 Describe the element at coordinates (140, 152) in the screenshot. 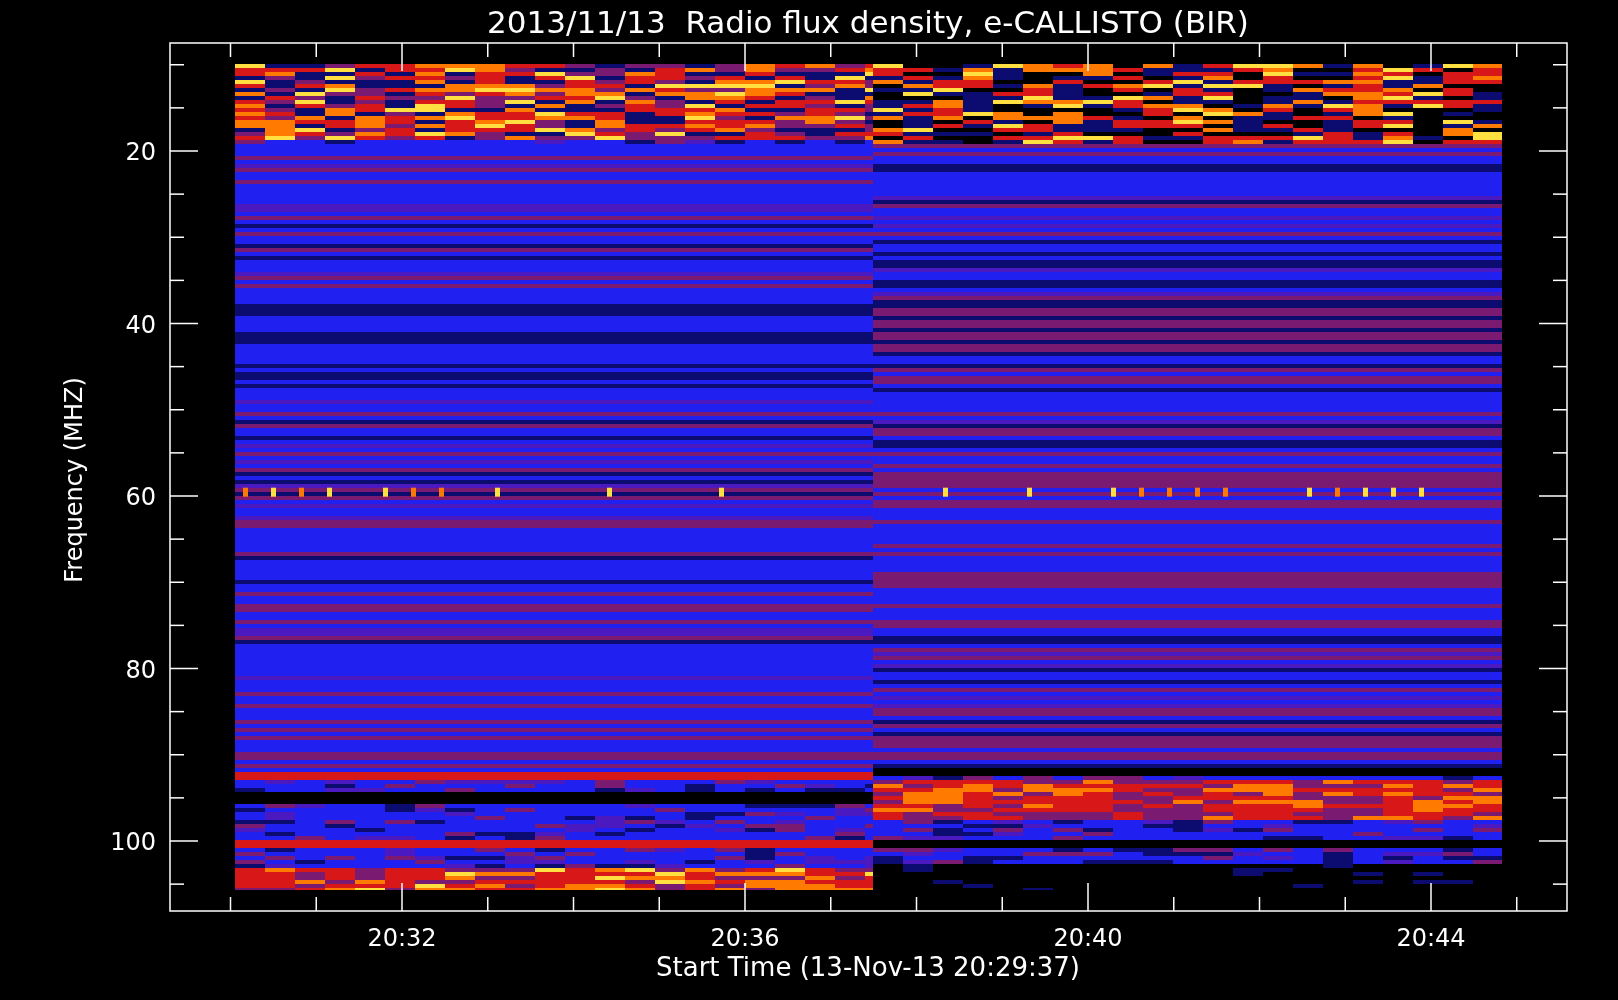

I see `axis-tick-label: 20` at that location.